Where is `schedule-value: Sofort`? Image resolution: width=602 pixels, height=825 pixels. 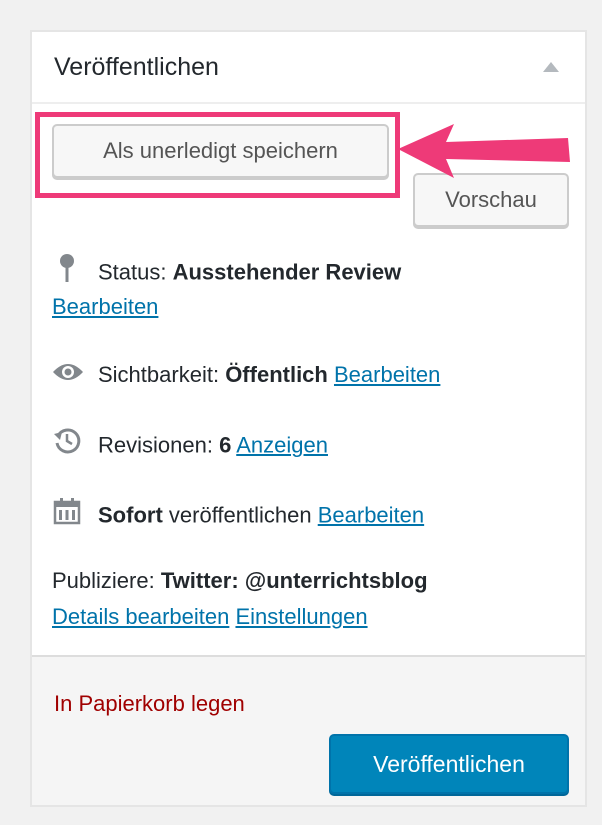
schedule-value: Sofort is located at coordinates (130, 515).